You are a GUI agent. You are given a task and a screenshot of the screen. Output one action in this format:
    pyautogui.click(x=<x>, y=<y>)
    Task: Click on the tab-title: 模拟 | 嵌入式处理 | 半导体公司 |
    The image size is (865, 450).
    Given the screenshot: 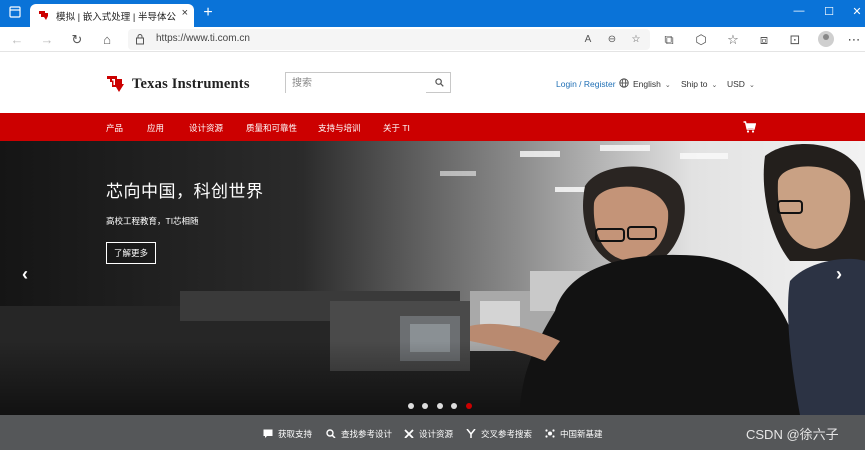 What is the action you would take?
    pyautogui.click(x=116, y=17)
    